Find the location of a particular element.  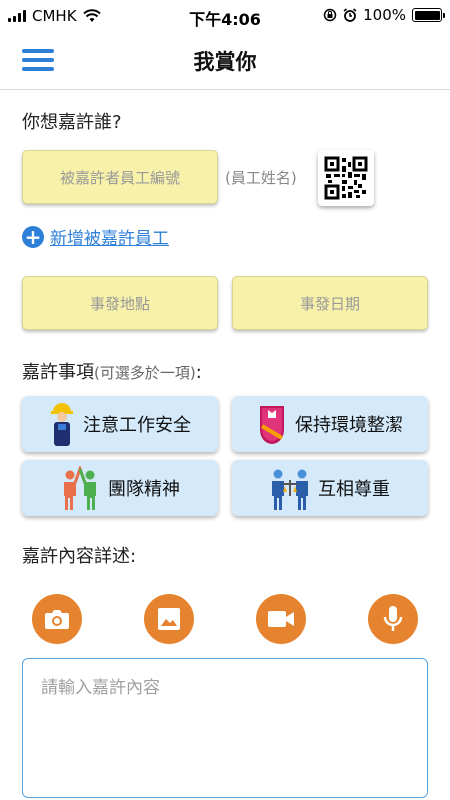

app-header: 我賞你 is located at coordinates (225, 61).